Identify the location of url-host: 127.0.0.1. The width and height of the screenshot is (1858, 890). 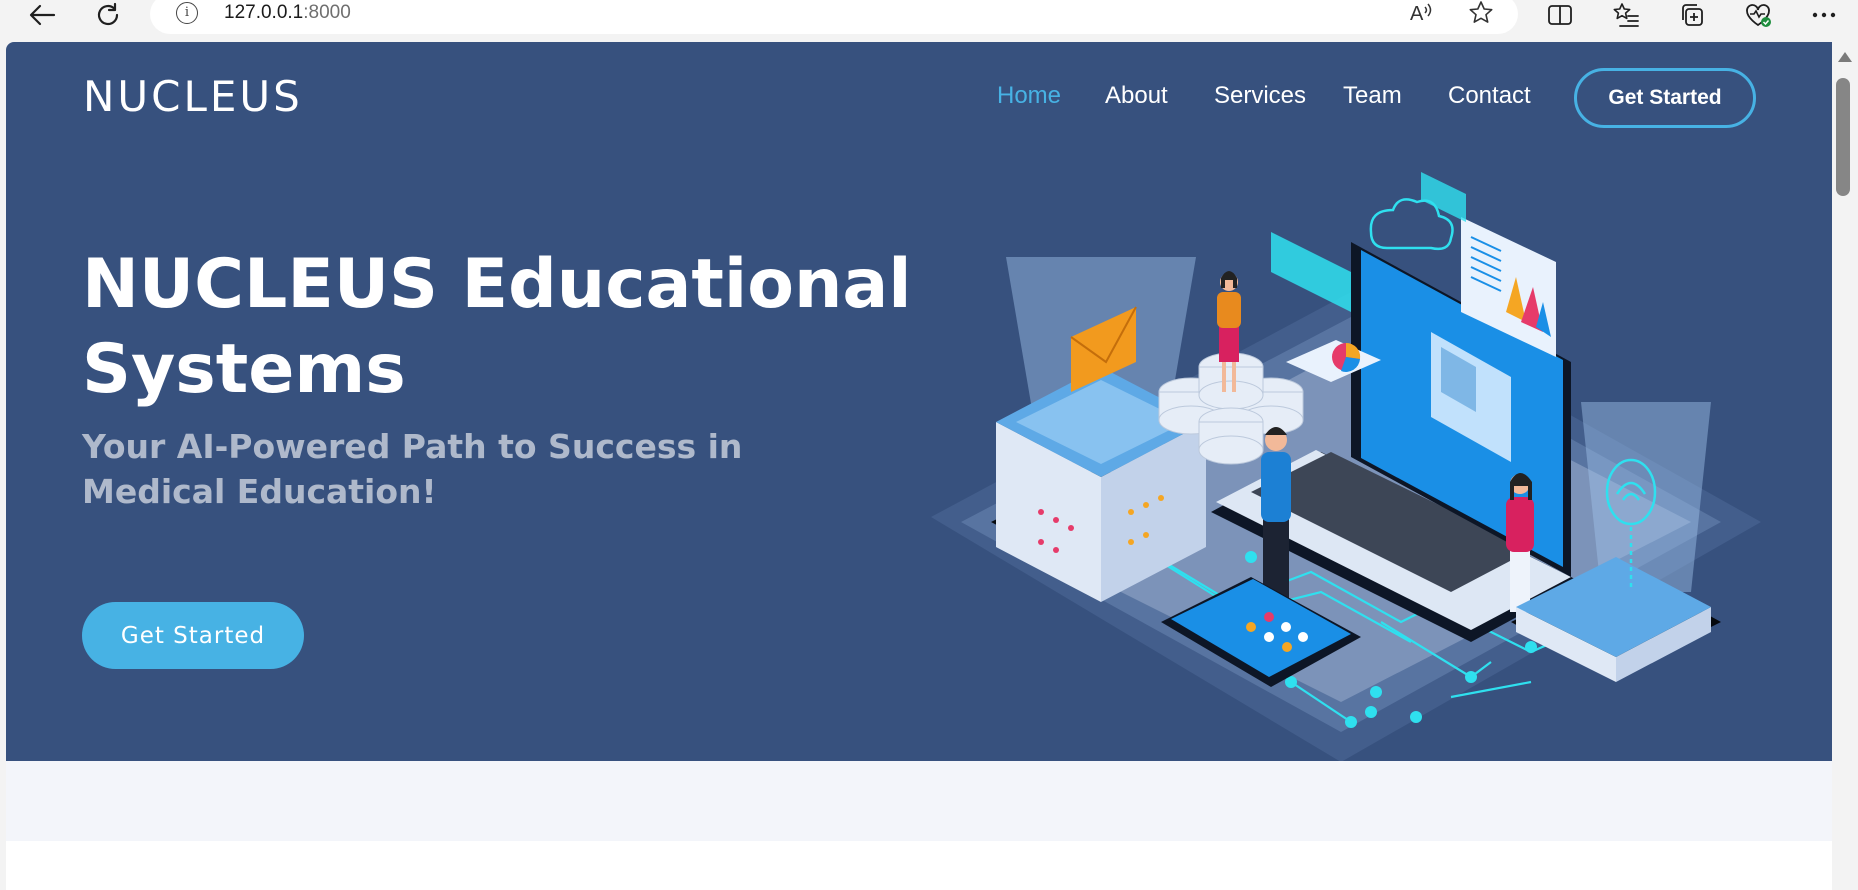
(264, 12).